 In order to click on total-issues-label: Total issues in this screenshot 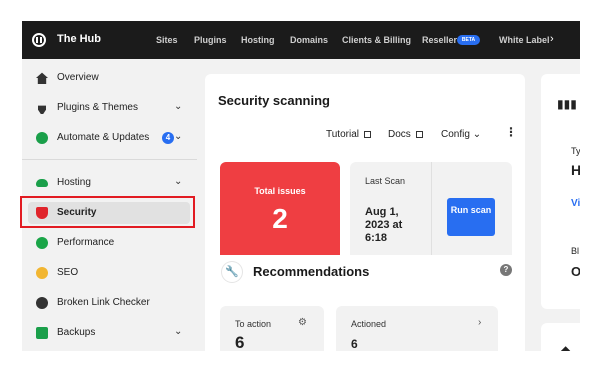, I will do `click(280, 191)`.